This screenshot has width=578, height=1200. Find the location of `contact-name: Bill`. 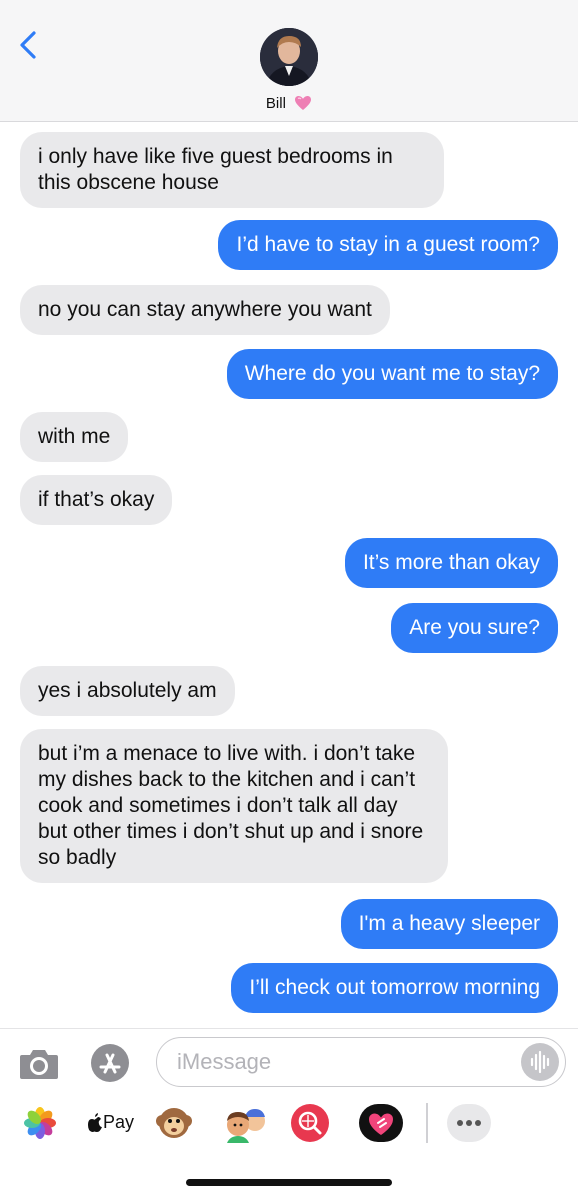

contact-name: Bill is located at coordinates (275, 103).